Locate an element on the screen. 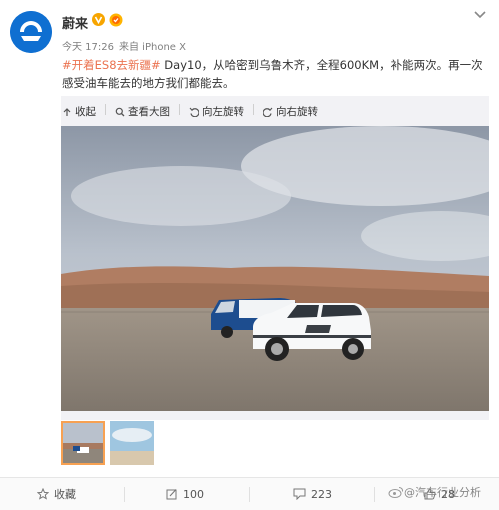 The height and width of the screenshot is (510, 499). rotate-right-icon is located at coordinates (268, 112).